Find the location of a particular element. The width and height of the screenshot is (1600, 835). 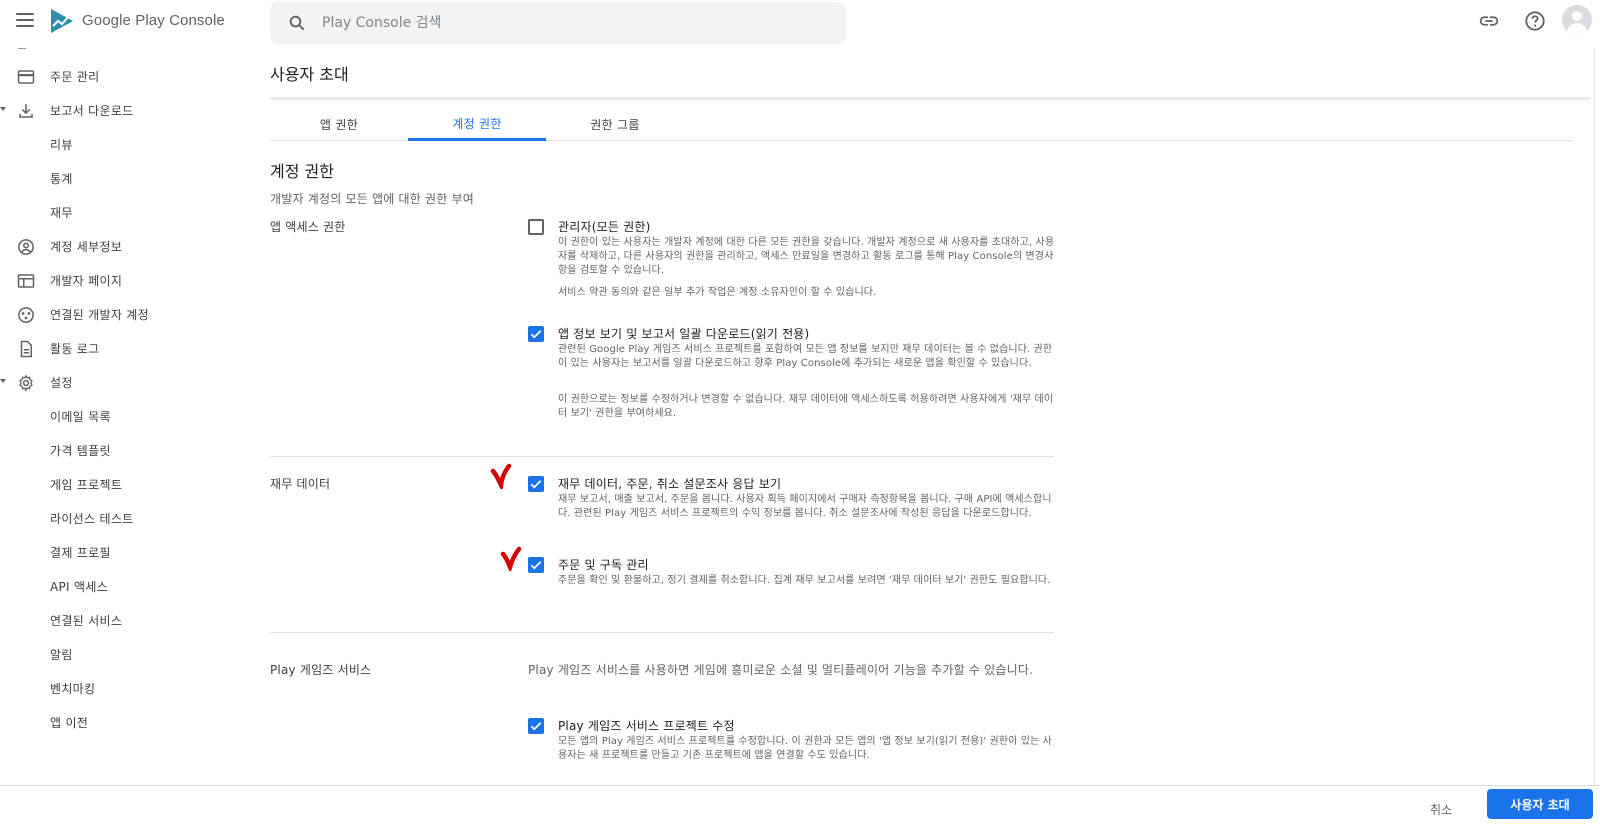

sidebar-item-benchmarking: 벤치마킹 is located at coordinates (120, 688).